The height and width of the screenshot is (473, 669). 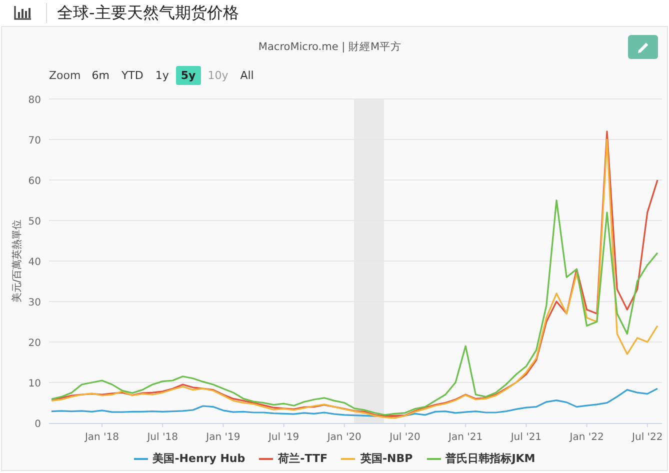 I want to click on legend-item: 英国-NBP, so click(x=377, y=458).